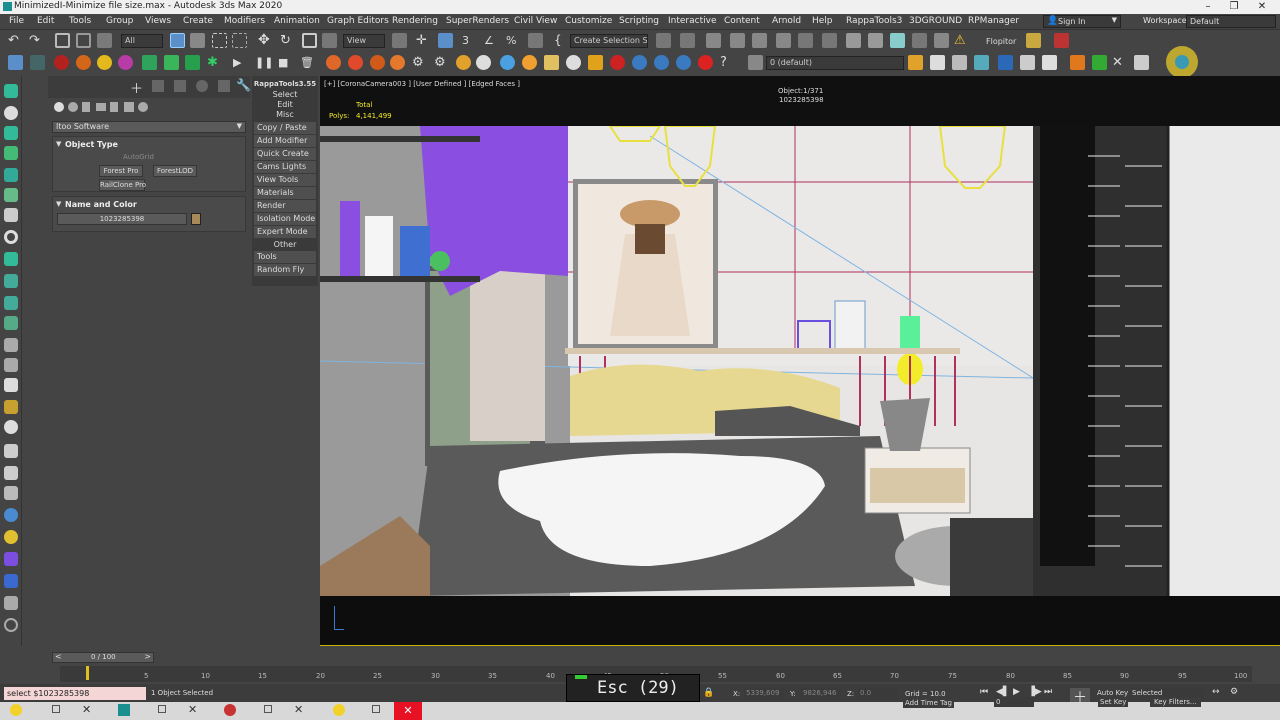 The height and width of the screenshot is (720, 1280). I want to click on menu-customize: Customize, so click(588, 21).